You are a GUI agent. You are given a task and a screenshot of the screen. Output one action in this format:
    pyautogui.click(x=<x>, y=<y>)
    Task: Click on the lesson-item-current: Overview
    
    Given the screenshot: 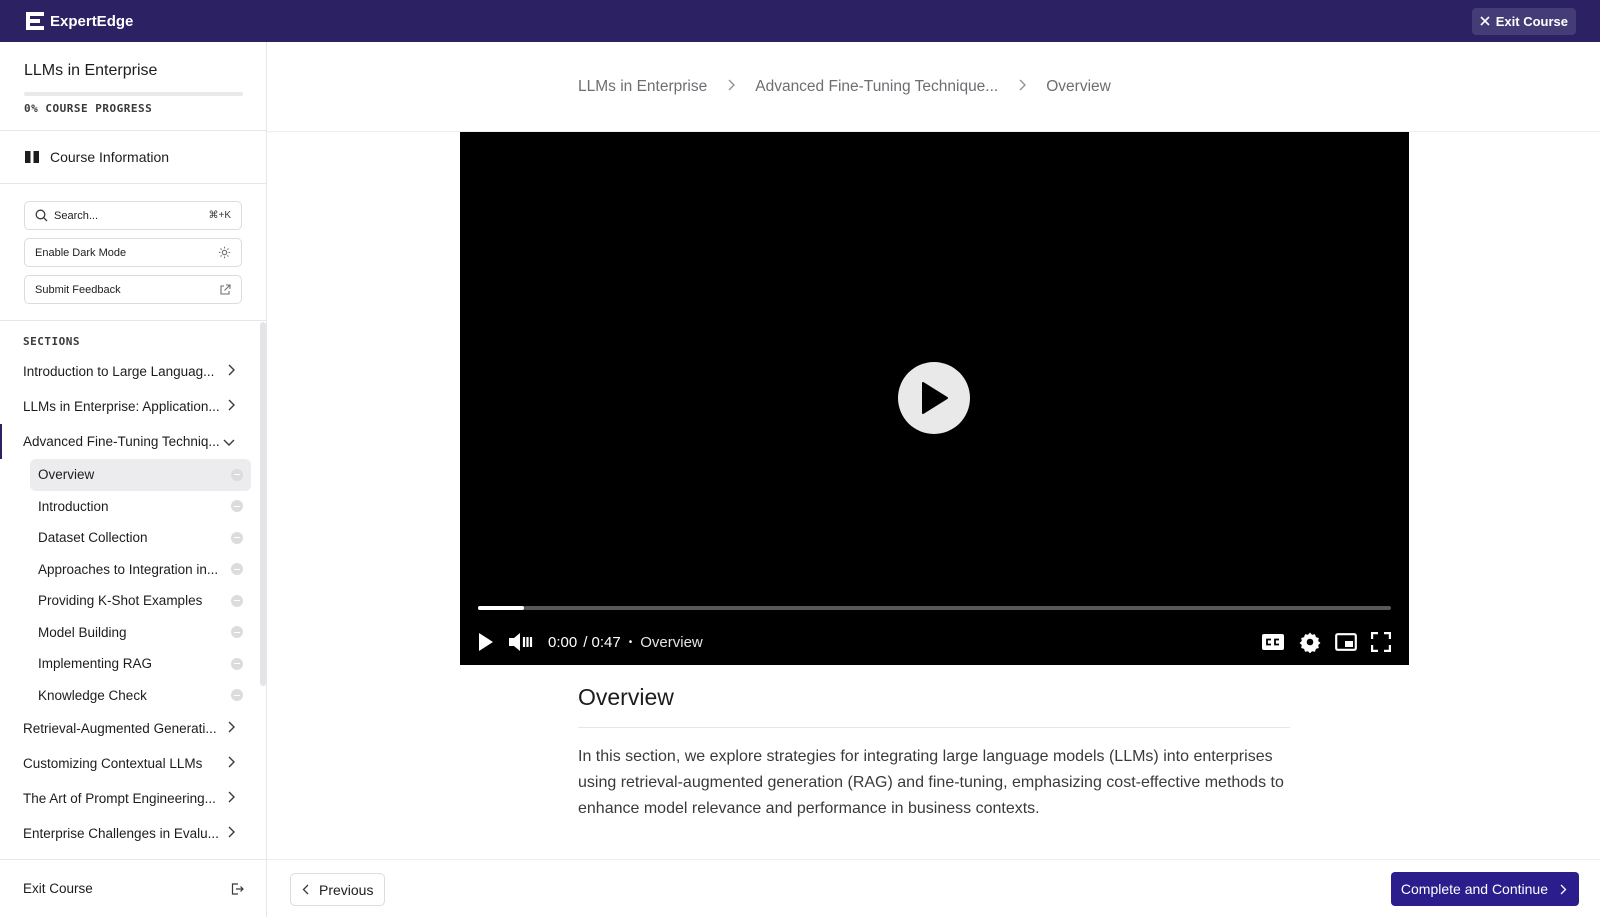 What is the action you would take?
    pyautogui.click(x=140, y=475)
    